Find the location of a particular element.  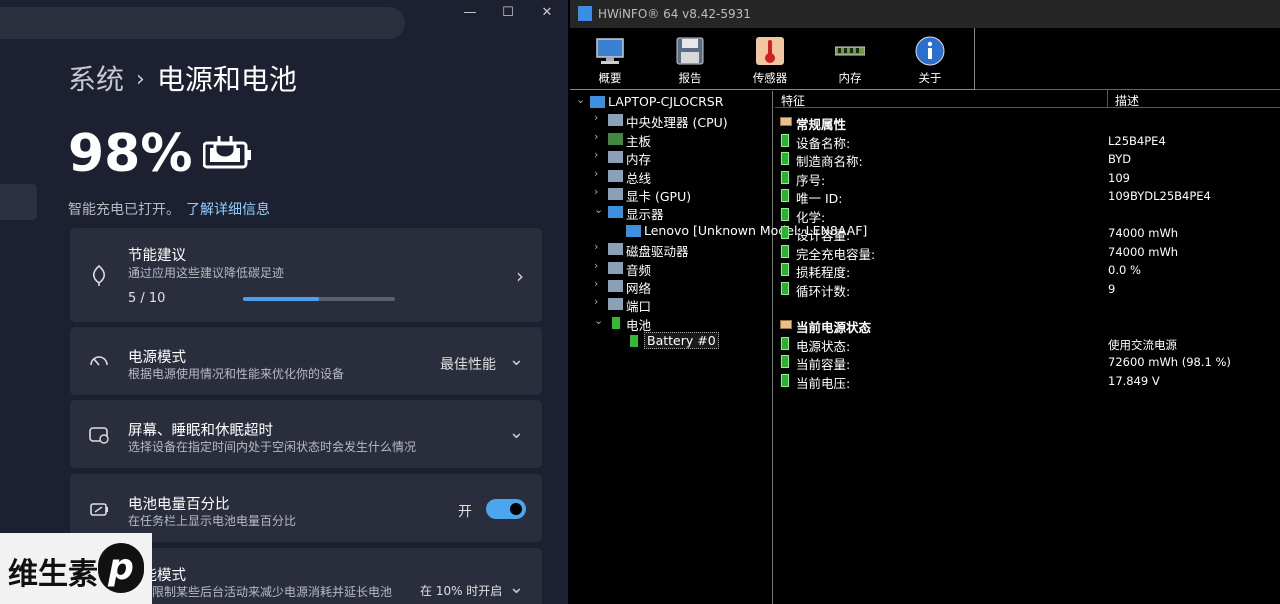

tree-node-label: 总线 is located at coordinates (639, 178).